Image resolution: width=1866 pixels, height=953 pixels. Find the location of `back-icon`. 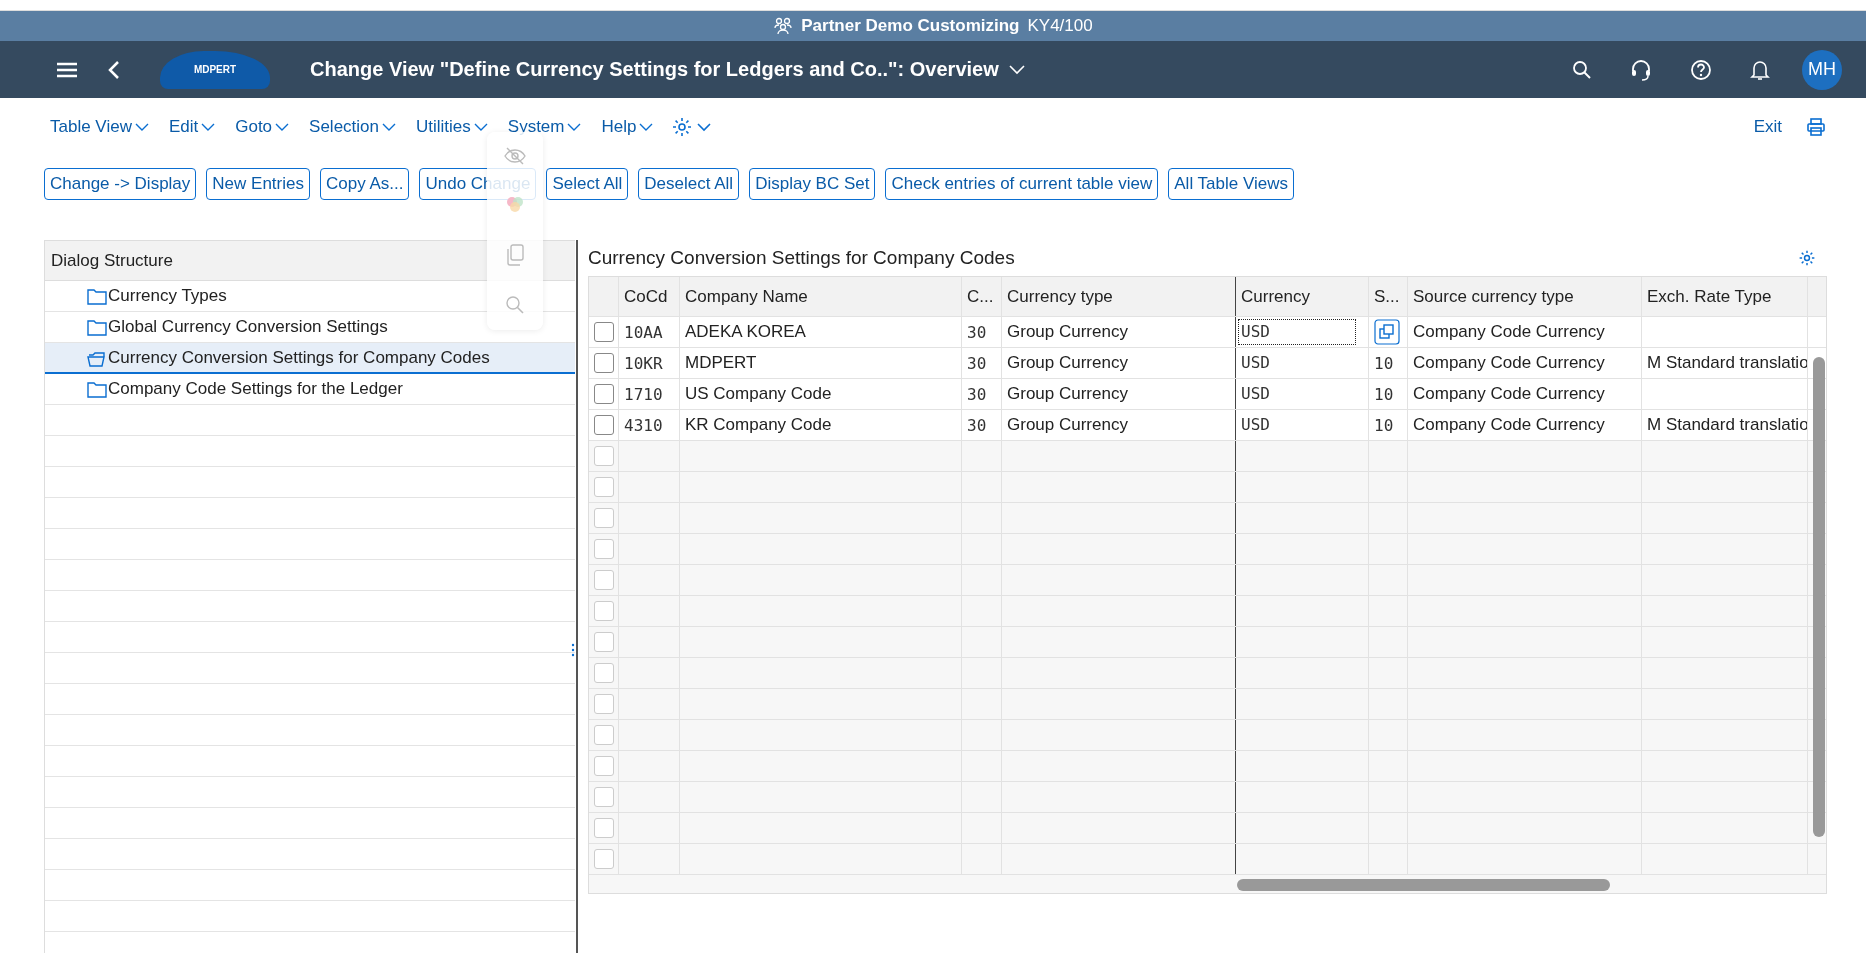

back-icon is located at coordinates (114, 69).